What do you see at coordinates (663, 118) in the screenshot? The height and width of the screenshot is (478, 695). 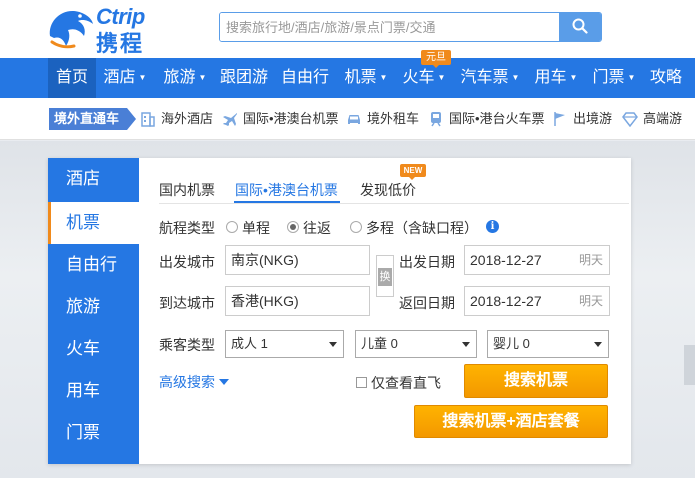 I see `subnav-label: 高端游` at bounding box center [663, 118].